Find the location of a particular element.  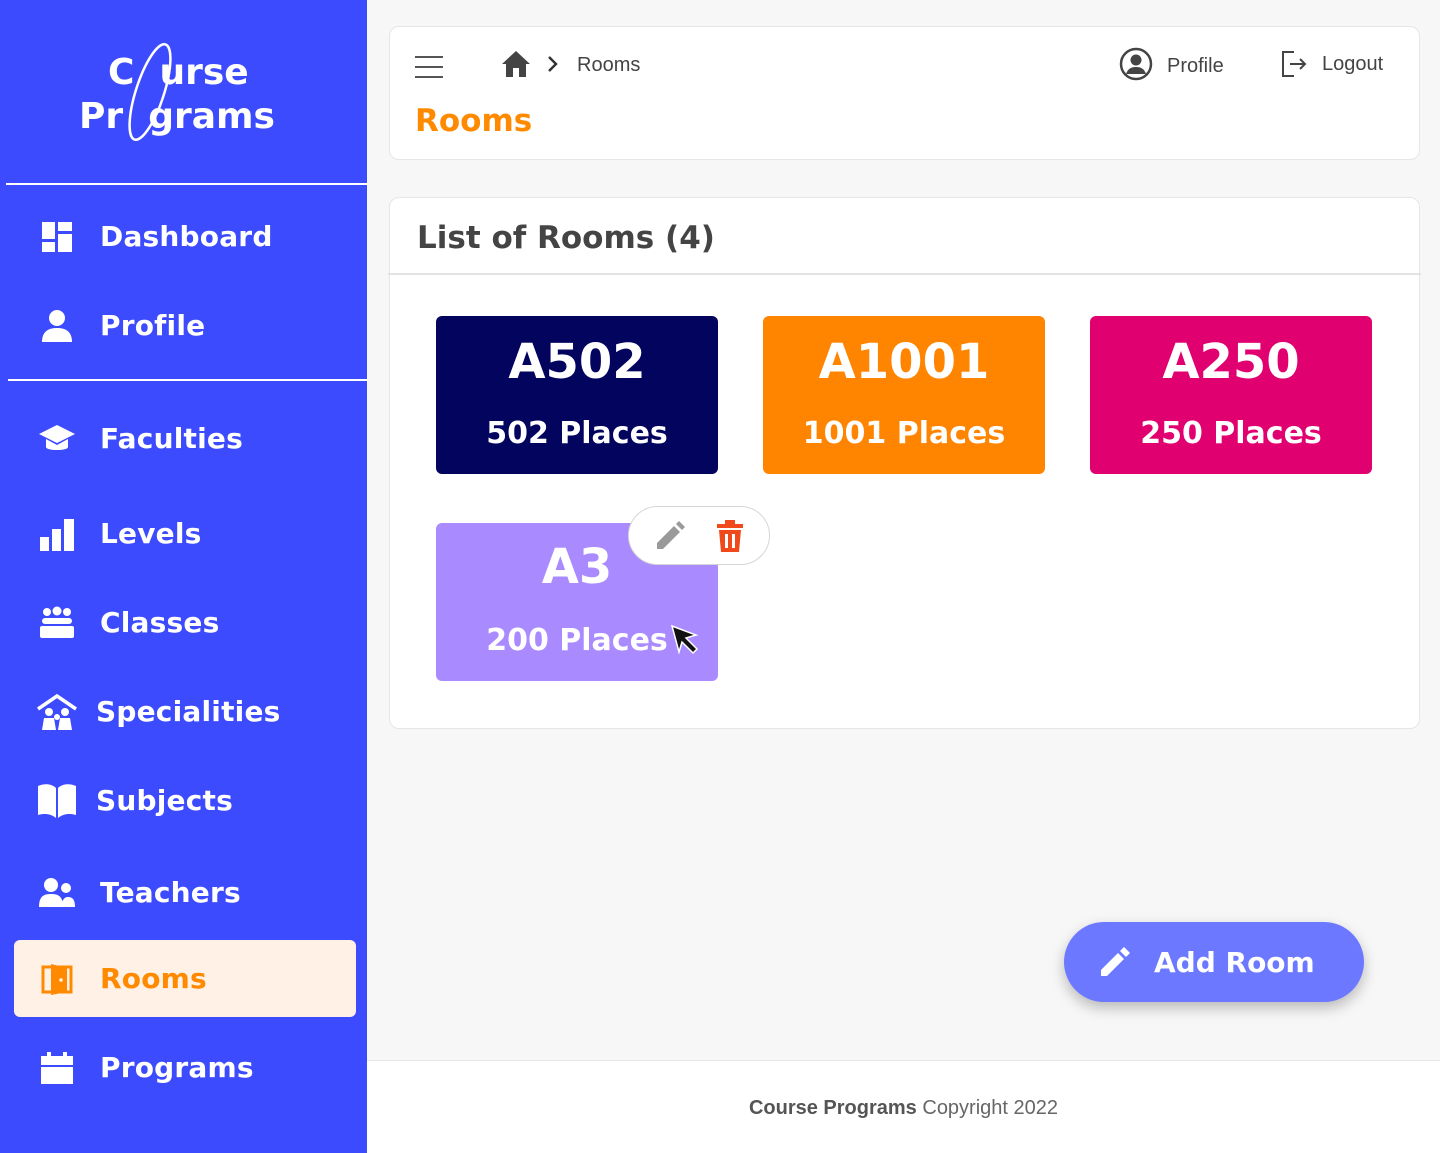

add-room-label: Add Room is located at coordinates (1234, 962).